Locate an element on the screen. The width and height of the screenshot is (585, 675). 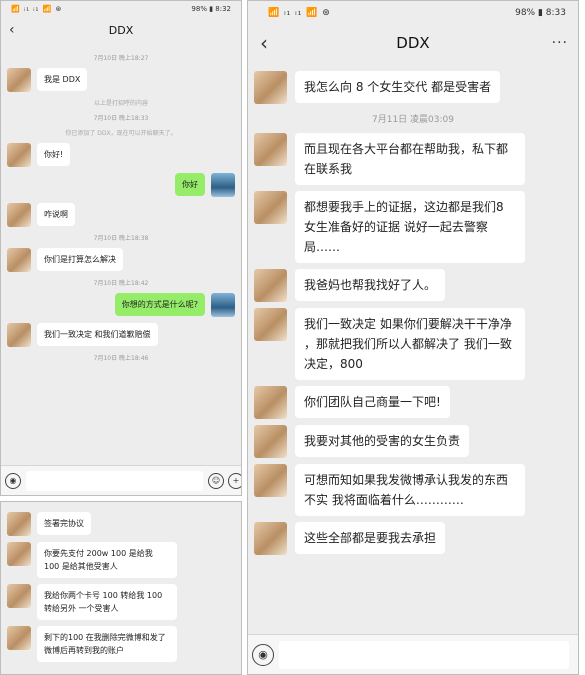
plus-icon: + is located at coordinates (234, 480).